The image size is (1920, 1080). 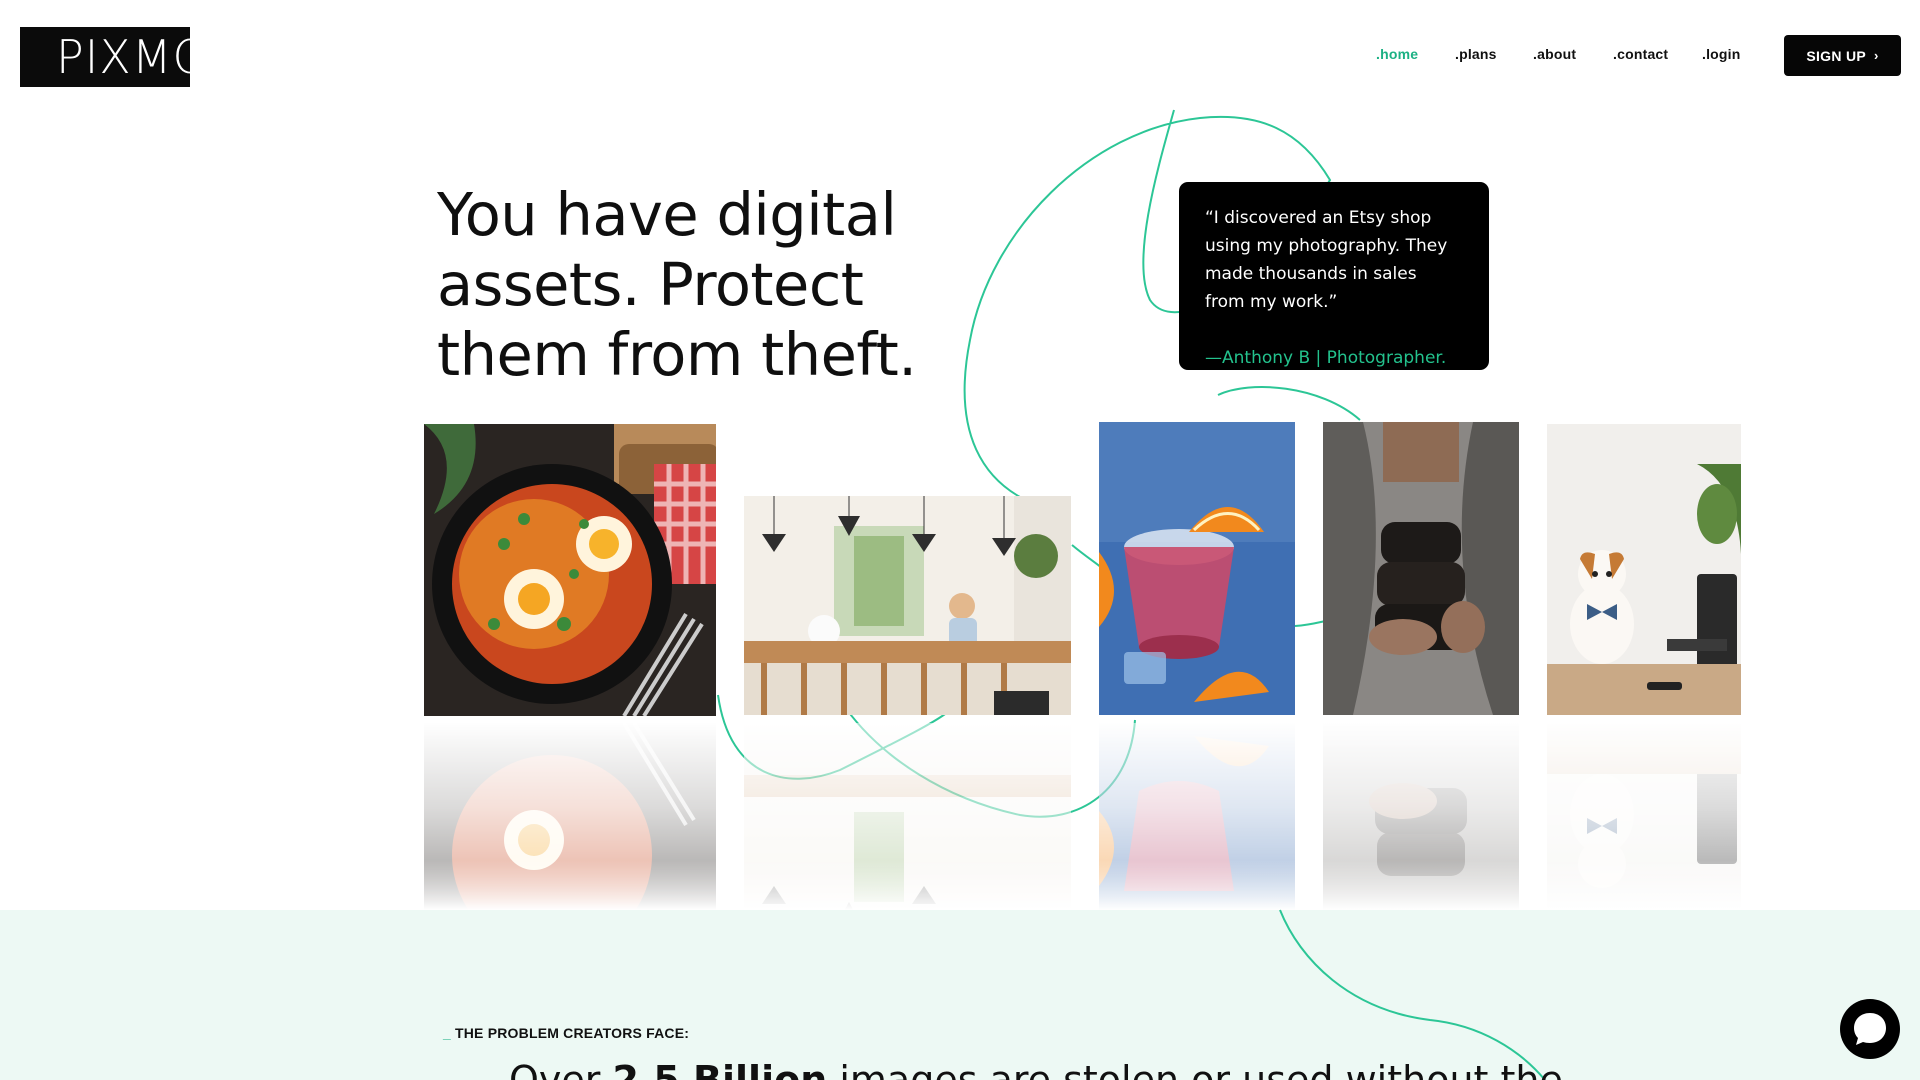 I want to click on stat-highlight: 2.5 Billion, so click(x=720, y=1069).